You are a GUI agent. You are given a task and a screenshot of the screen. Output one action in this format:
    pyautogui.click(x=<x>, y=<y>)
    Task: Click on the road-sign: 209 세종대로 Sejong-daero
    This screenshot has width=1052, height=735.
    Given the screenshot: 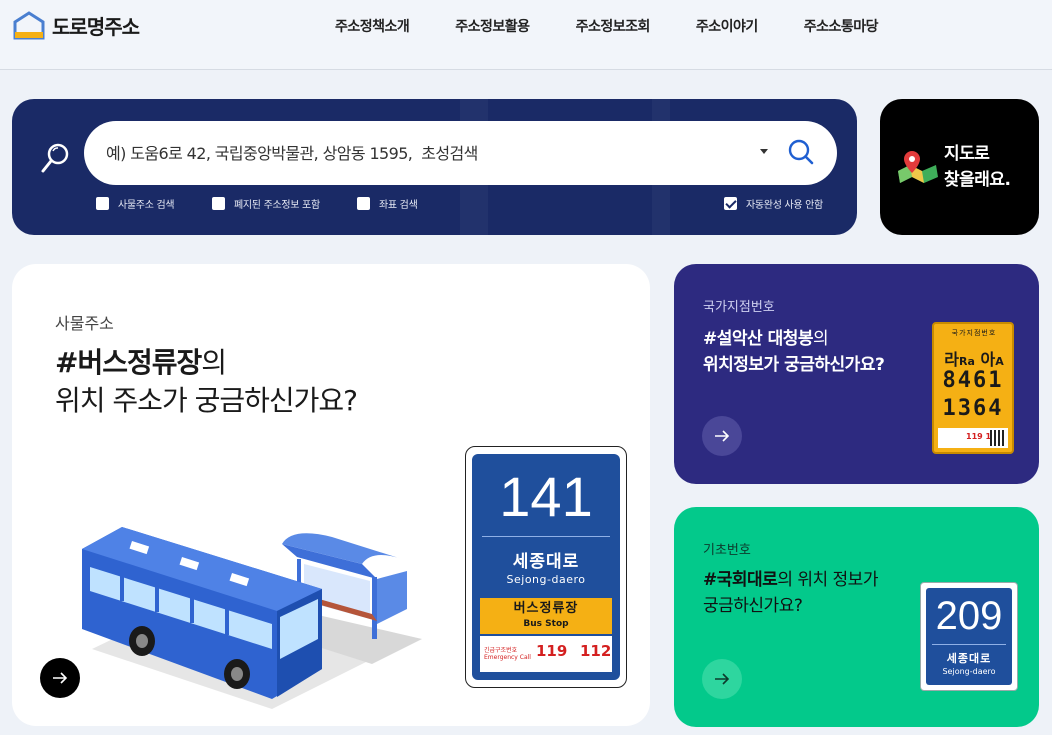 What is the action you would take?
    pyautogui.click(x=969, y=636)
    